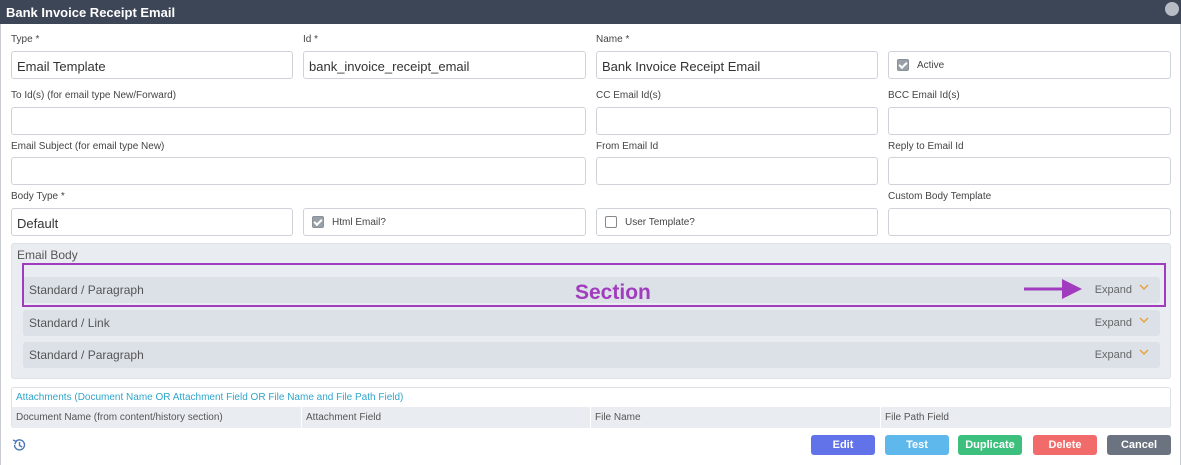  What do you see at coordinates (737, 171) in the screenshot?
I see `from-field` at bounding box center [737, 171].